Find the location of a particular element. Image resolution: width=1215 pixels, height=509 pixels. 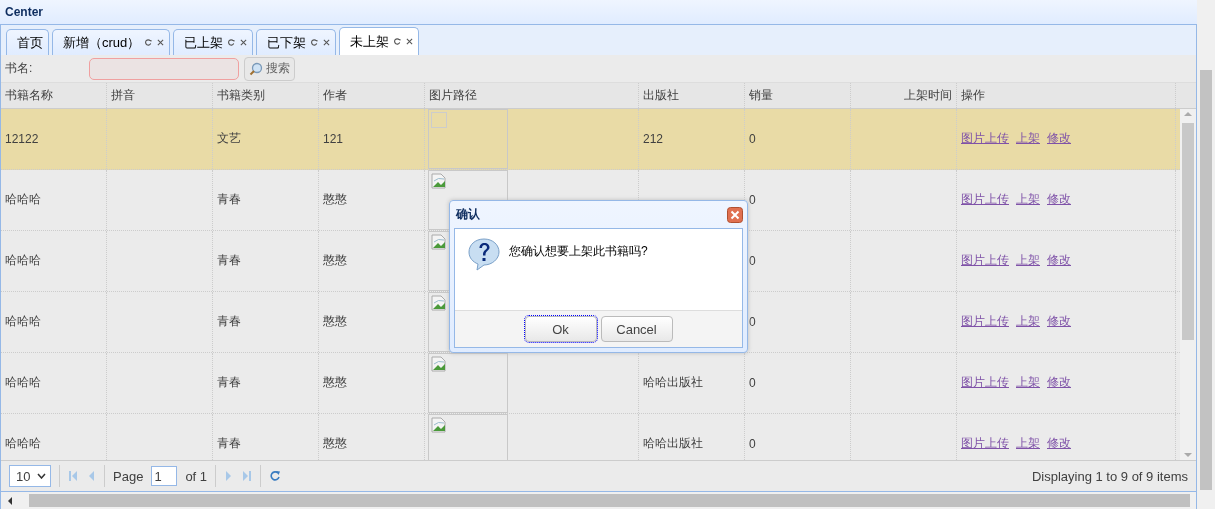

column-header: 操作 is located at coordinates (973, 96).